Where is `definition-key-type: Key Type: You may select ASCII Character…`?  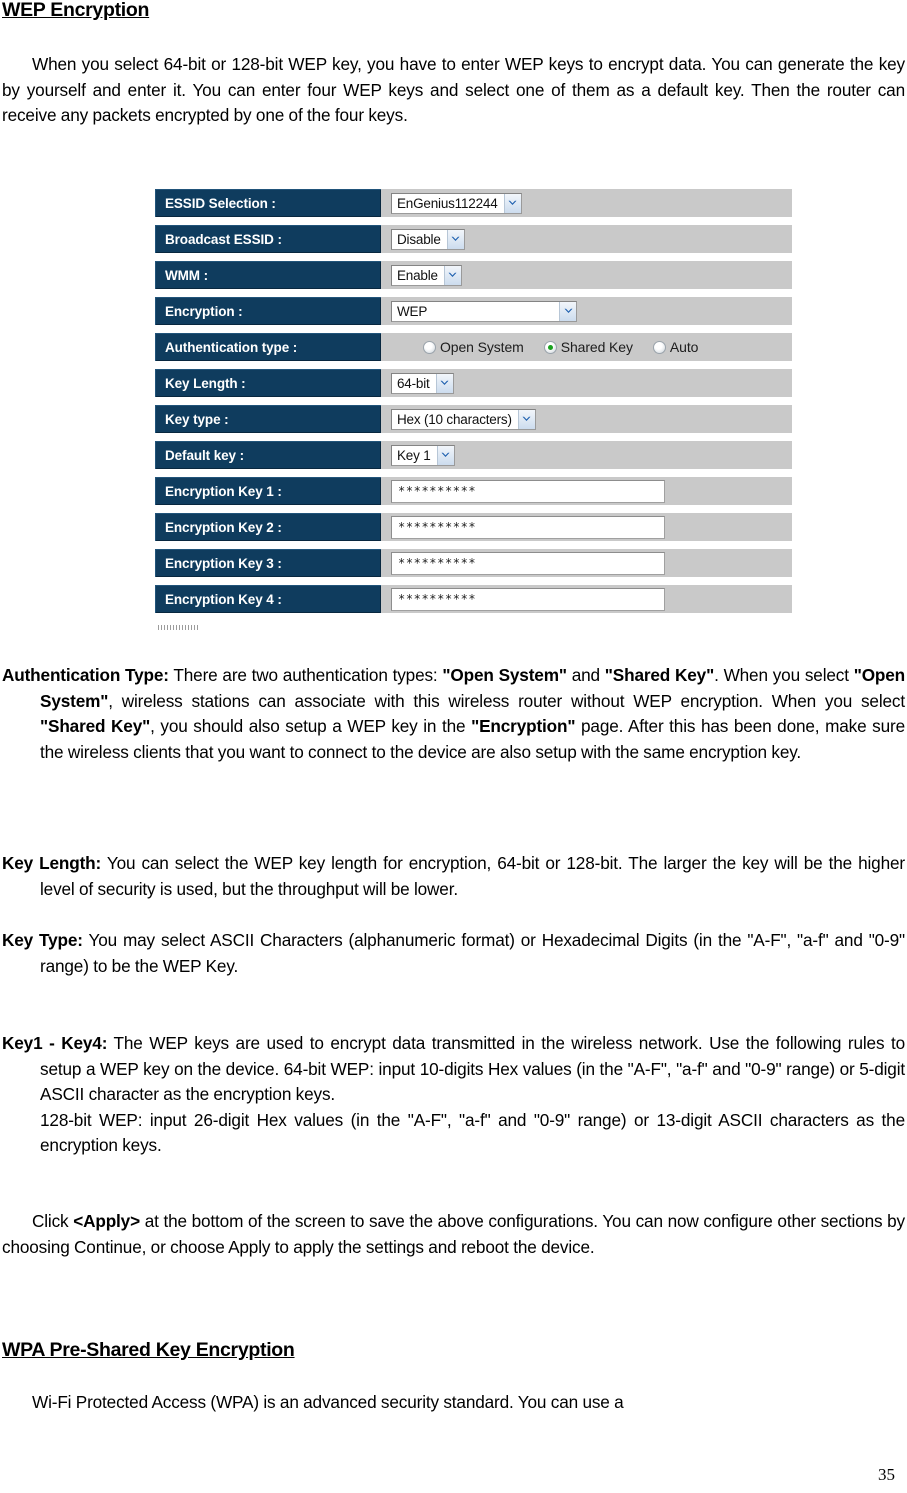 definition-key-type: Key Type: You may select ASCII Character… is located at coordinates (453, 953).